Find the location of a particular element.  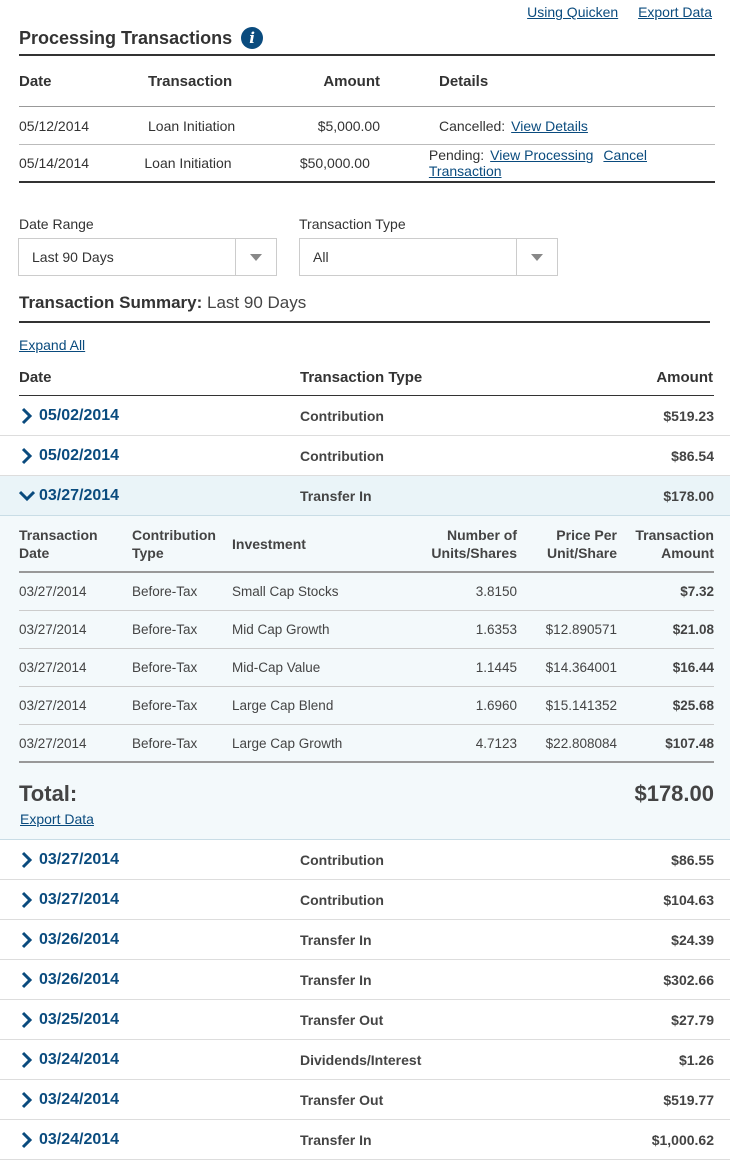

header-date: Date is located at coordinates (35, 81).